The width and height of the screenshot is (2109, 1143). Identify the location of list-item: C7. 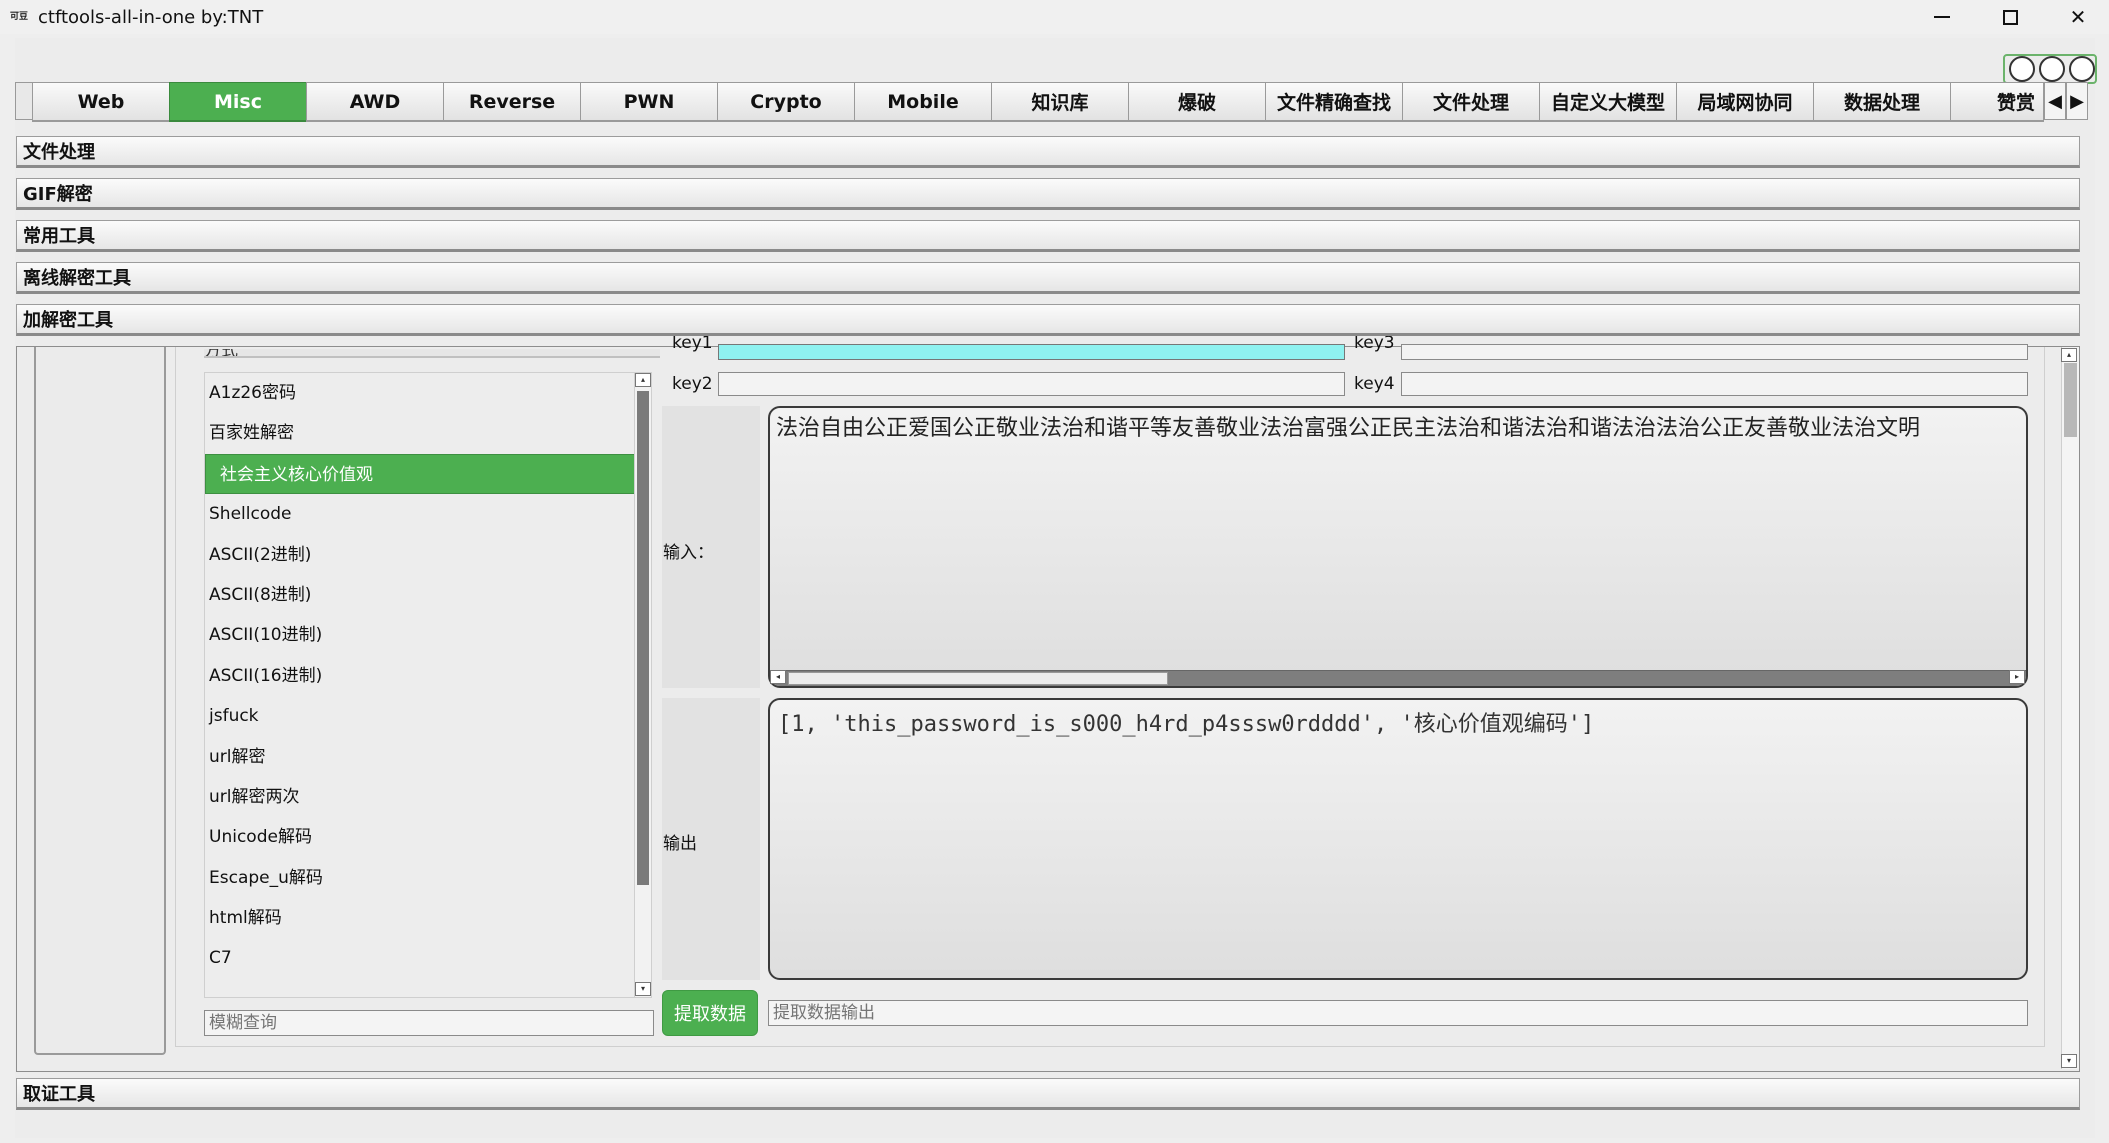
(427, 958).